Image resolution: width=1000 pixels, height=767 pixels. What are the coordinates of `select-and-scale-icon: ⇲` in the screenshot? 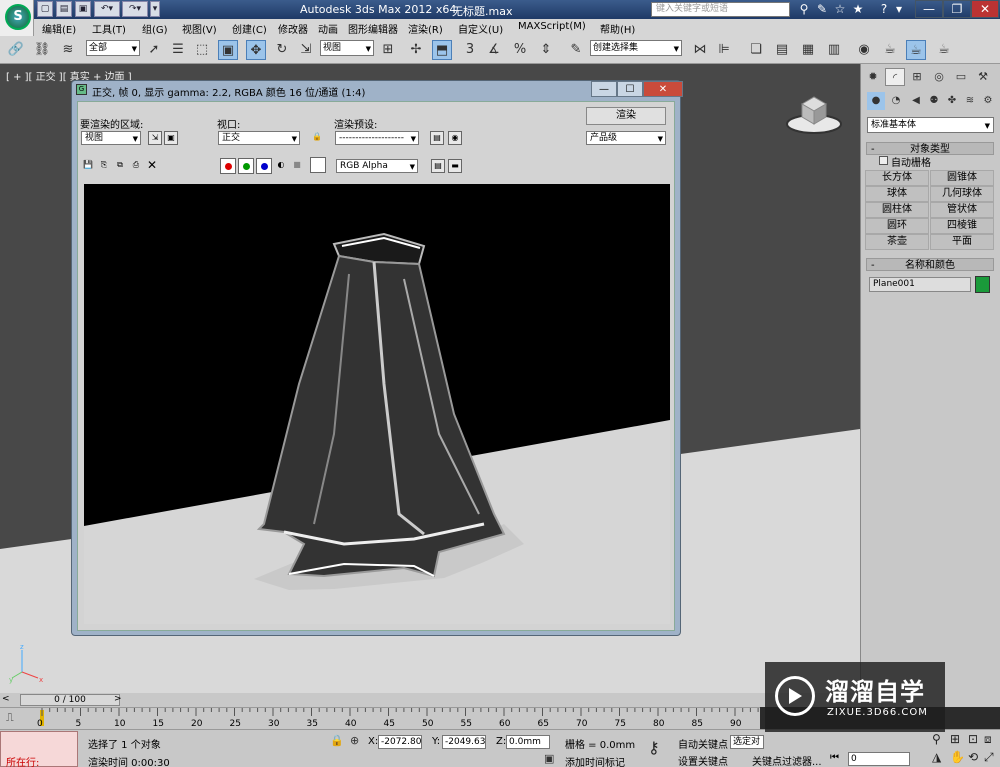 It's located at (306, 50).